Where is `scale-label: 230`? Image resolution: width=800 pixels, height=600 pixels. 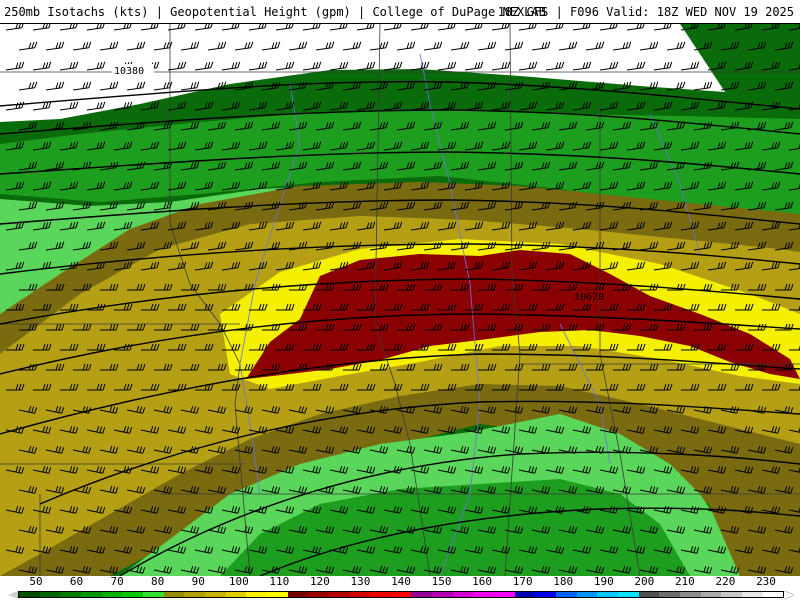
scale-label: 230 is located at coordinates (766, 581).